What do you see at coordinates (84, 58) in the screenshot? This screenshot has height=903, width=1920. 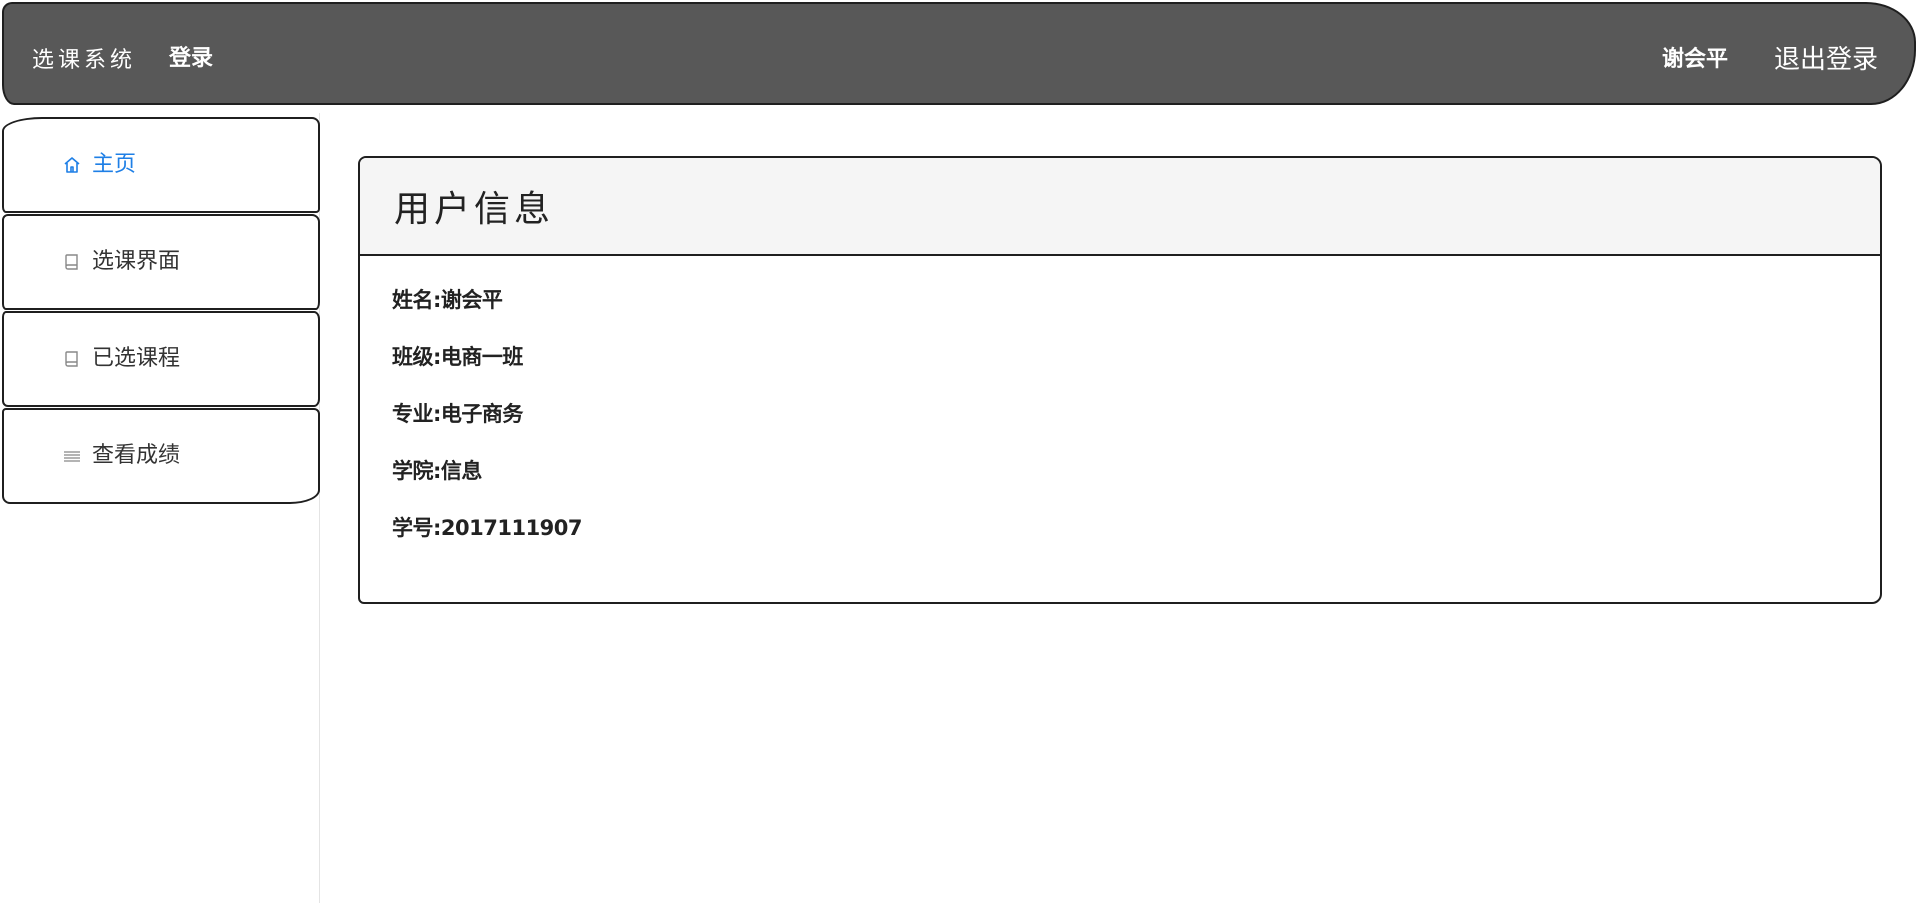 I see `app-brand: 选课系统` at bounding box center [84, 58].